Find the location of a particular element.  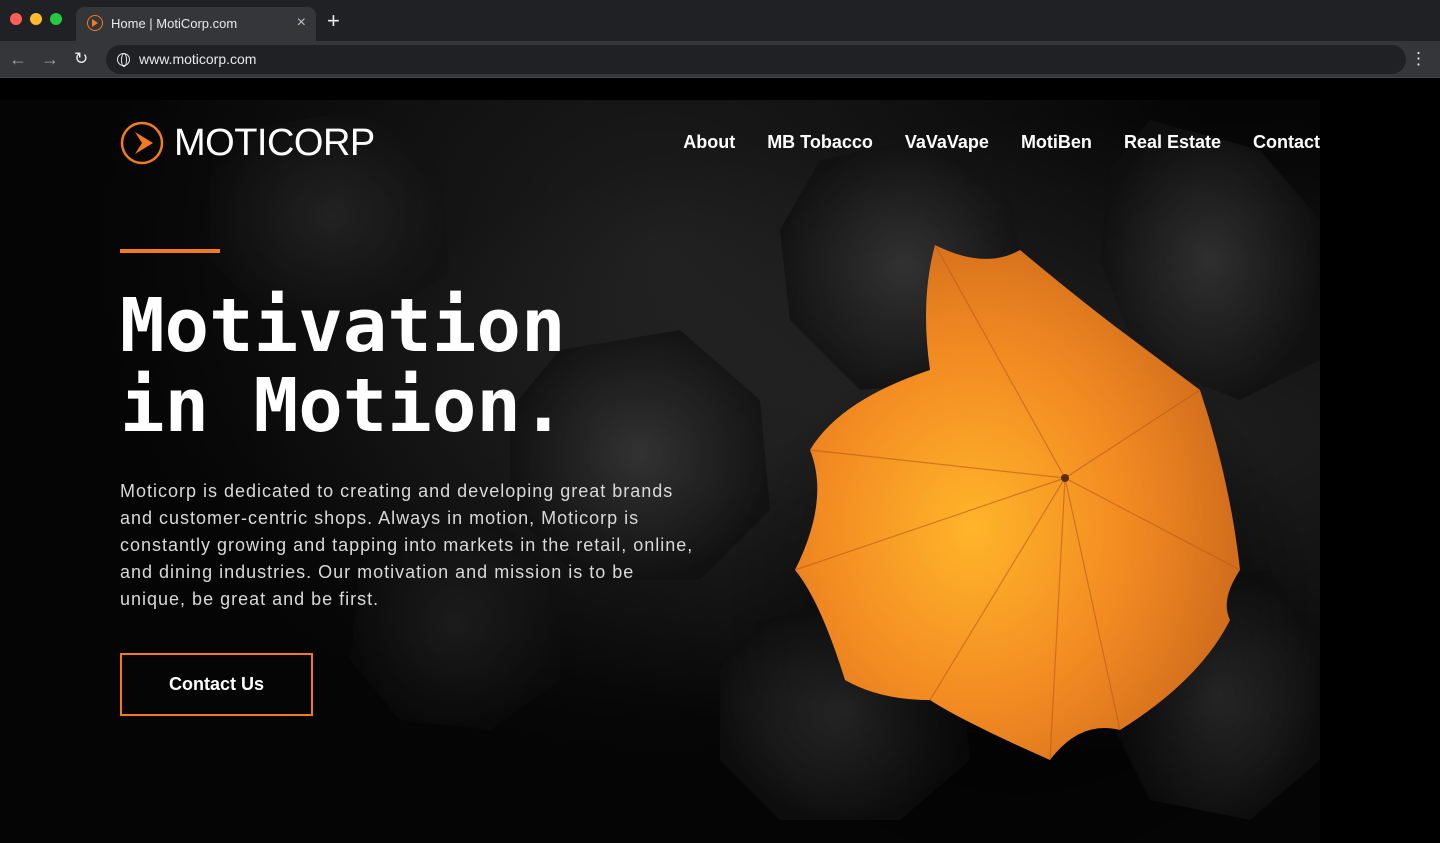

hero-headline: Motivation in Motion. is located at coordinates (343, 366).